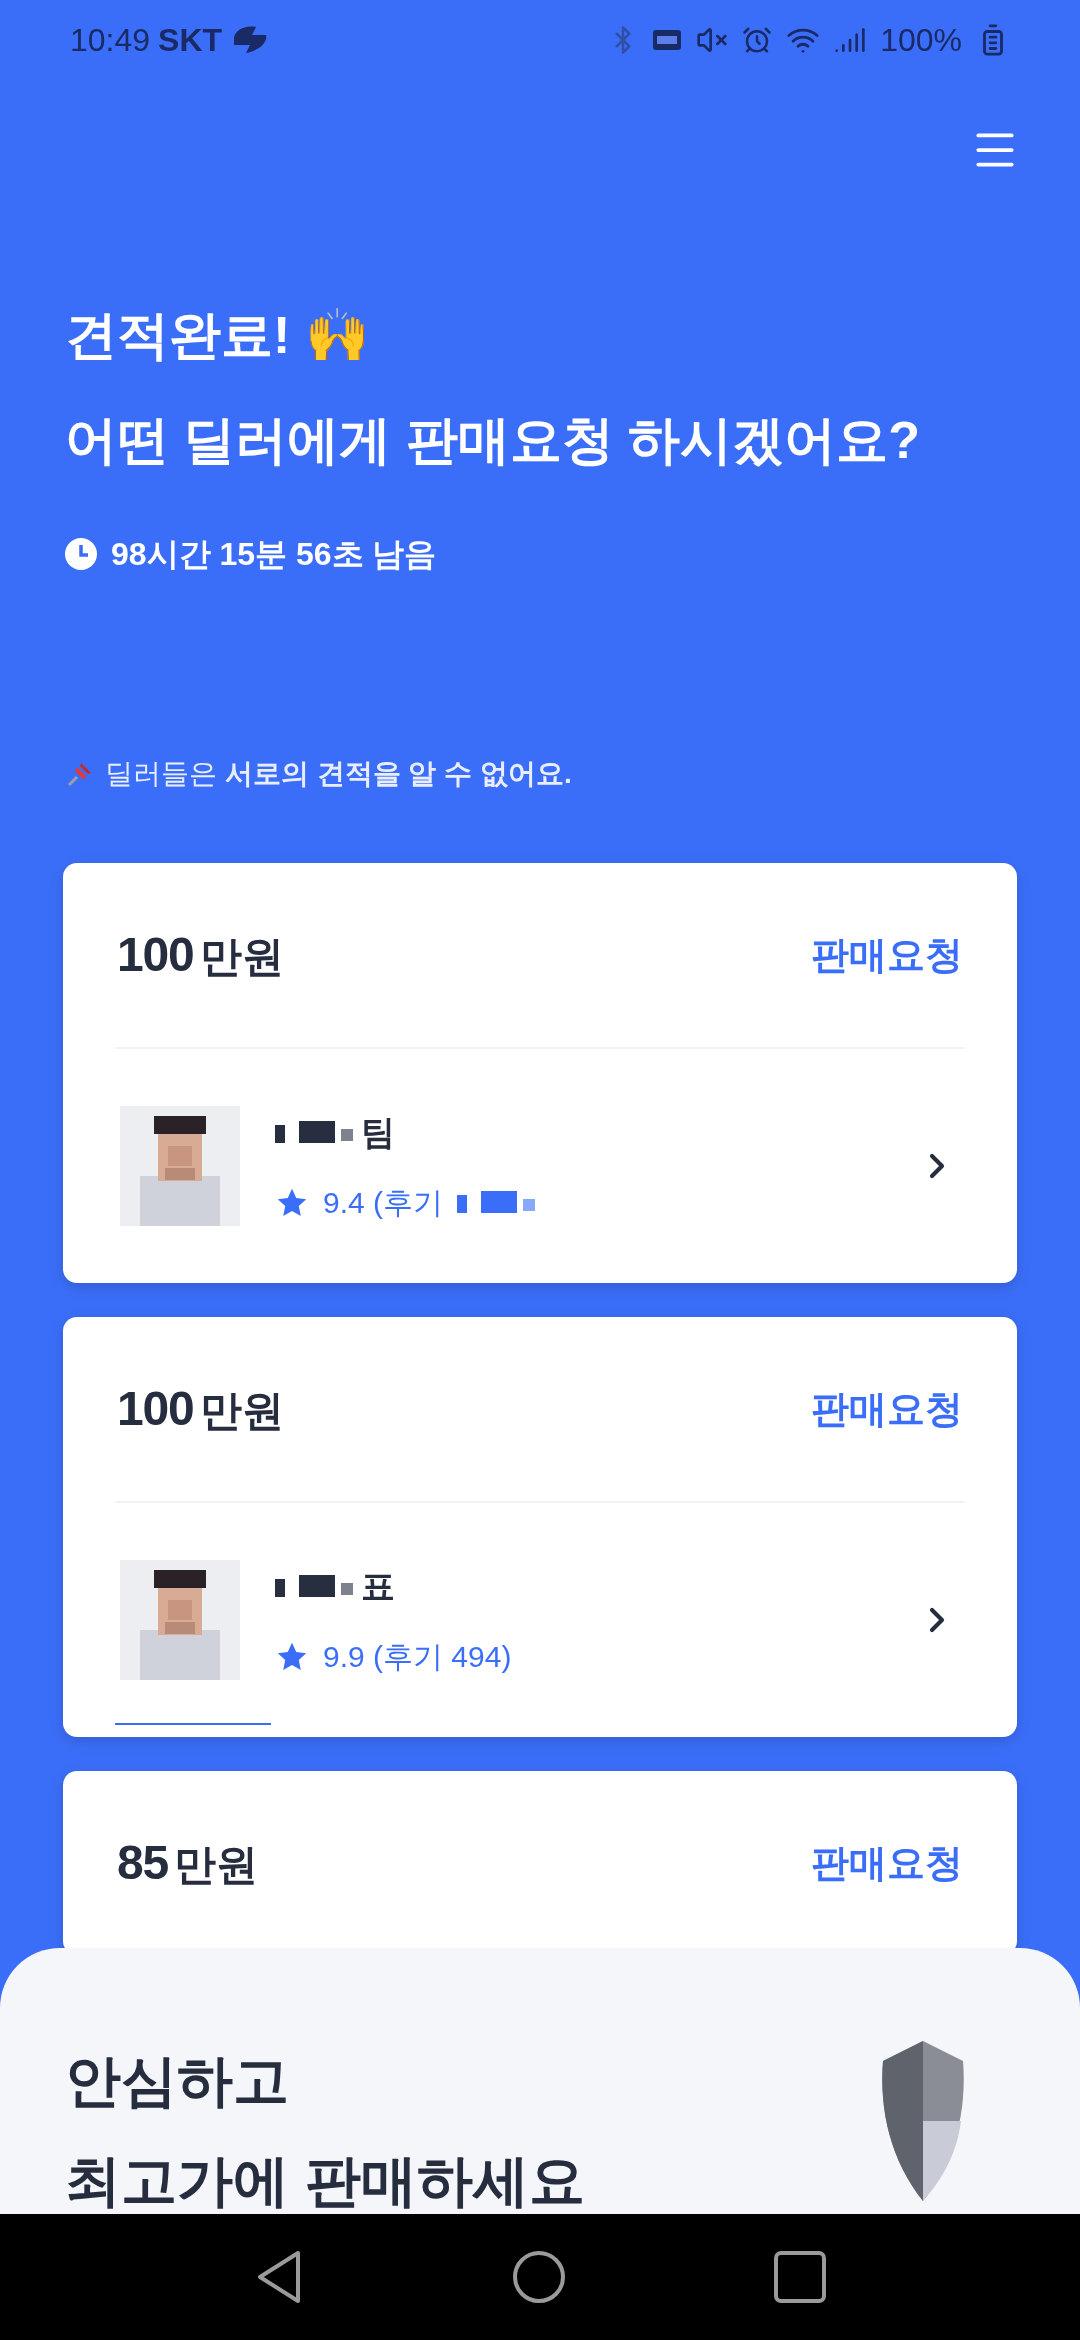 The height and width of the screenshot is (2340, 1080). I want to click on carrier-name: SKT, so click(190, 40).